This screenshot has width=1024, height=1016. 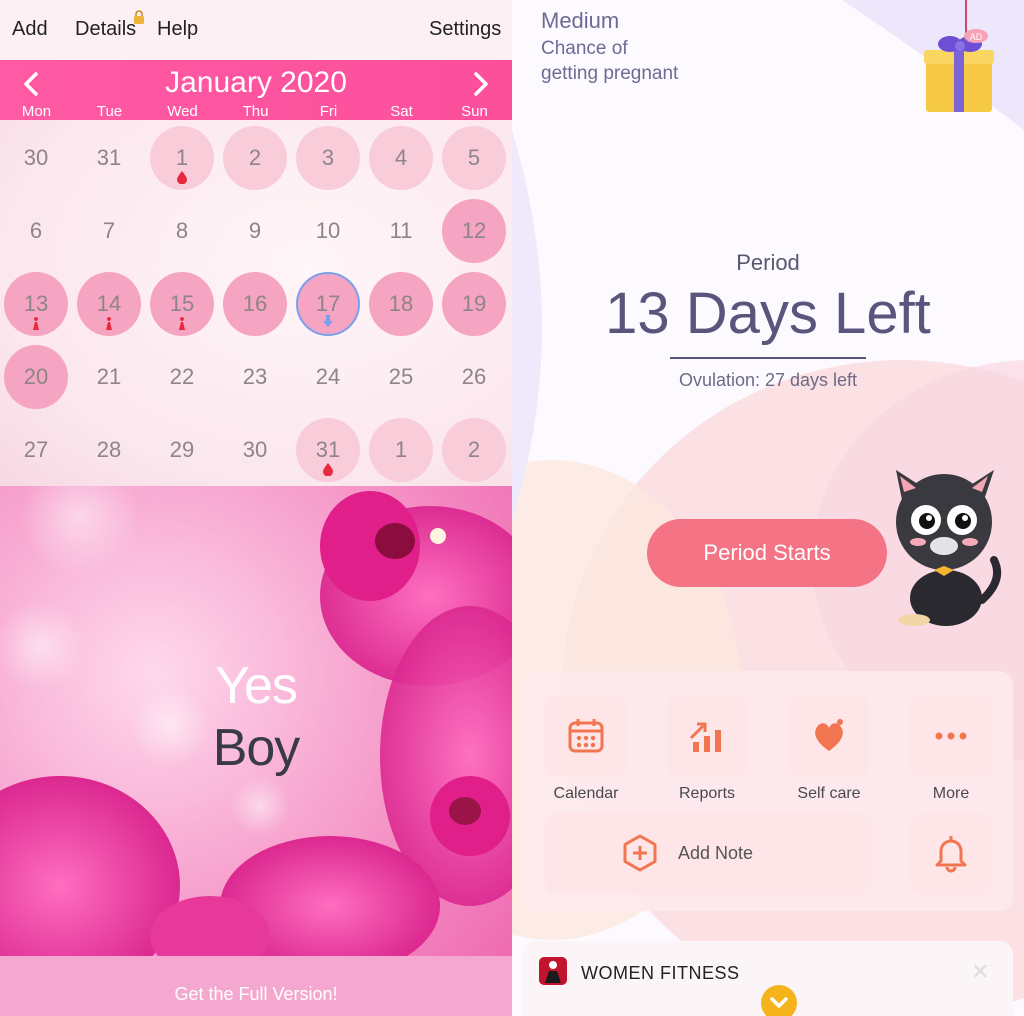 I want to click on calendar-day: 14, so click(x=109, y=304).